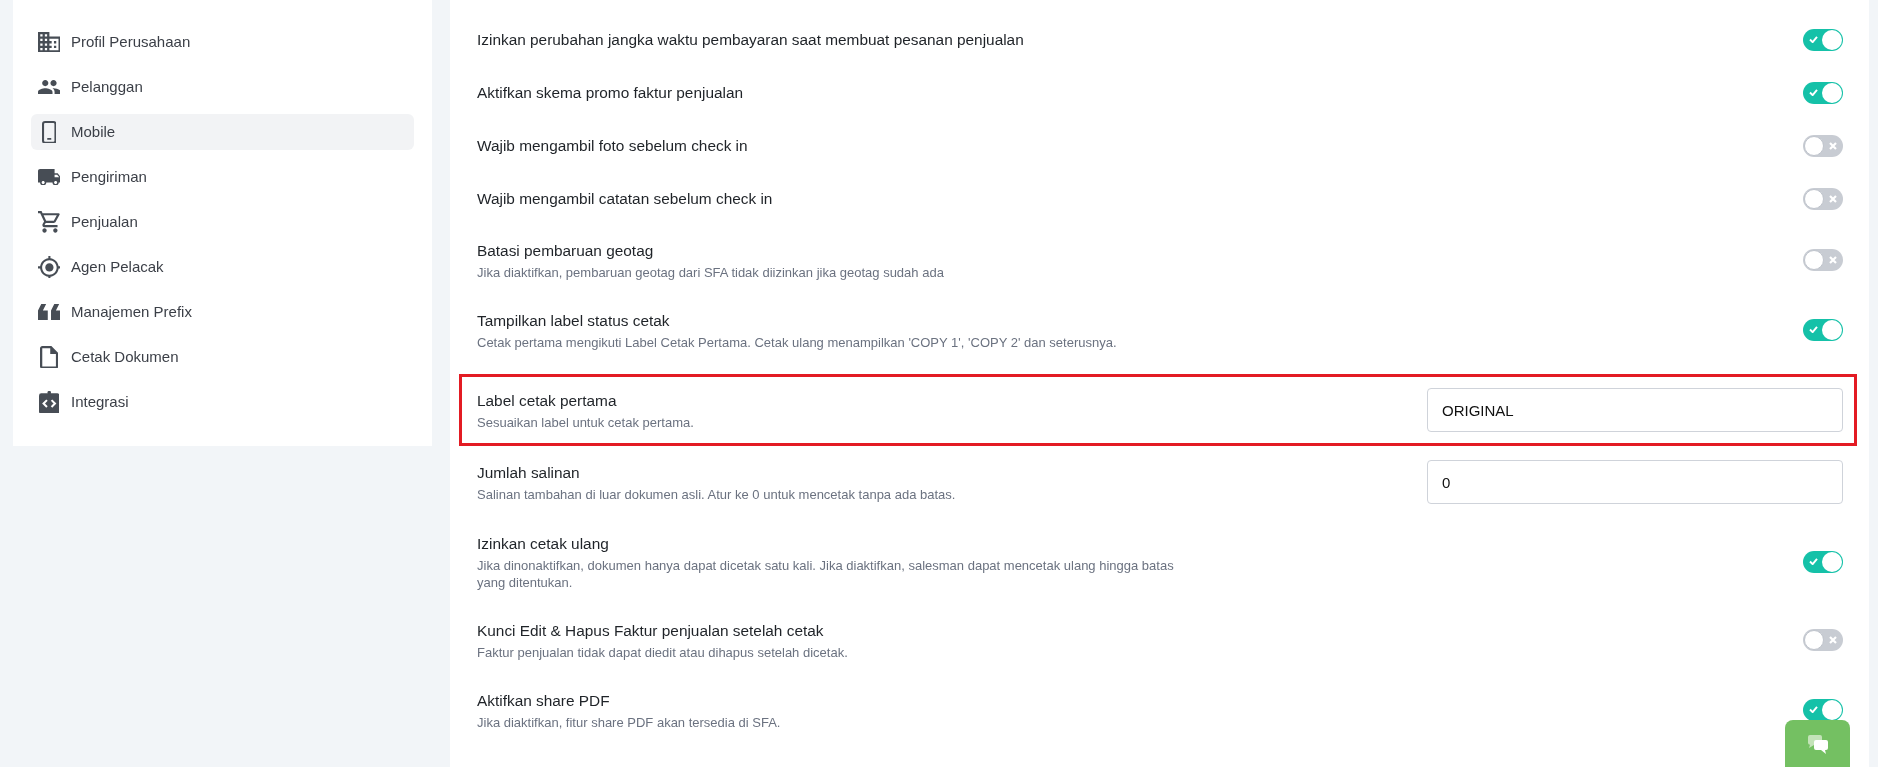 Image resolution: width=1878 pixels, height=767 pixels. I want to click on setting-description: Jika dinonaktifkan, dokumen hanya dapat dicetak satu kali. Jika diaktifkan, salesman dapat mencetak ulang hingga batas yang ditentukan., so click(826, 574).